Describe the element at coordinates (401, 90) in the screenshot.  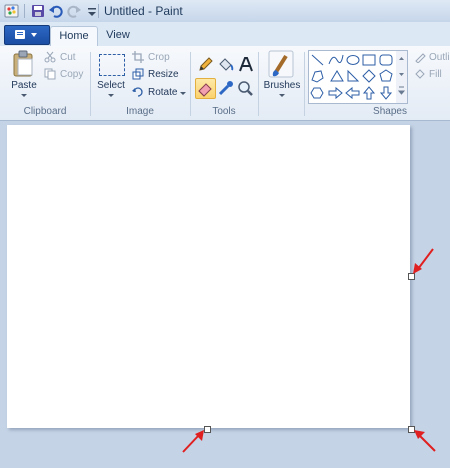
I see `gallery-expand-icon` at that location.